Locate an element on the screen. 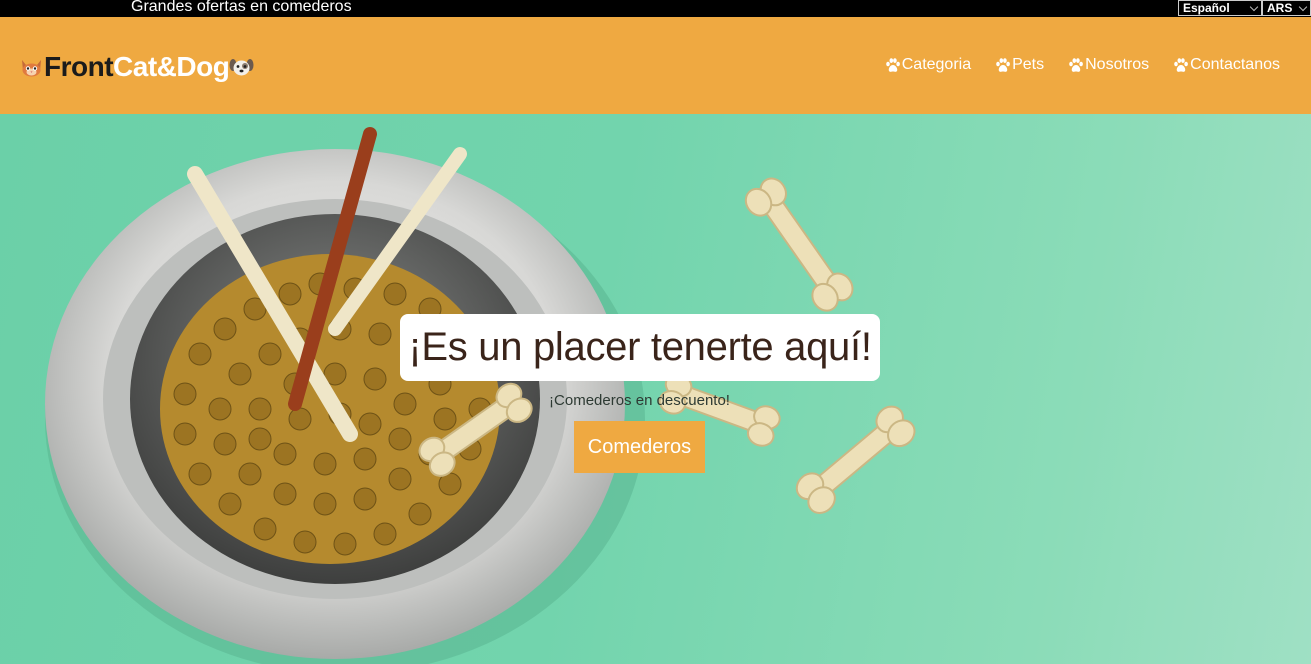  dog-face-icon is located at coordinates (241, 67).